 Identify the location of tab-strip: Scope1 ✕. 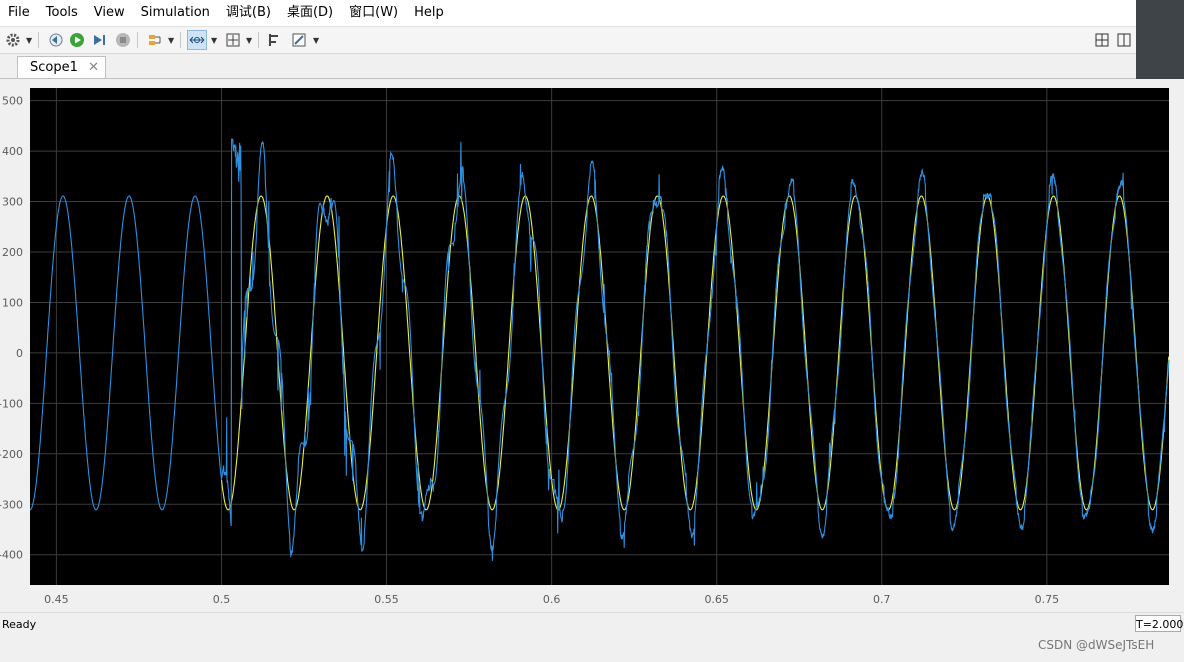
(568, 66).